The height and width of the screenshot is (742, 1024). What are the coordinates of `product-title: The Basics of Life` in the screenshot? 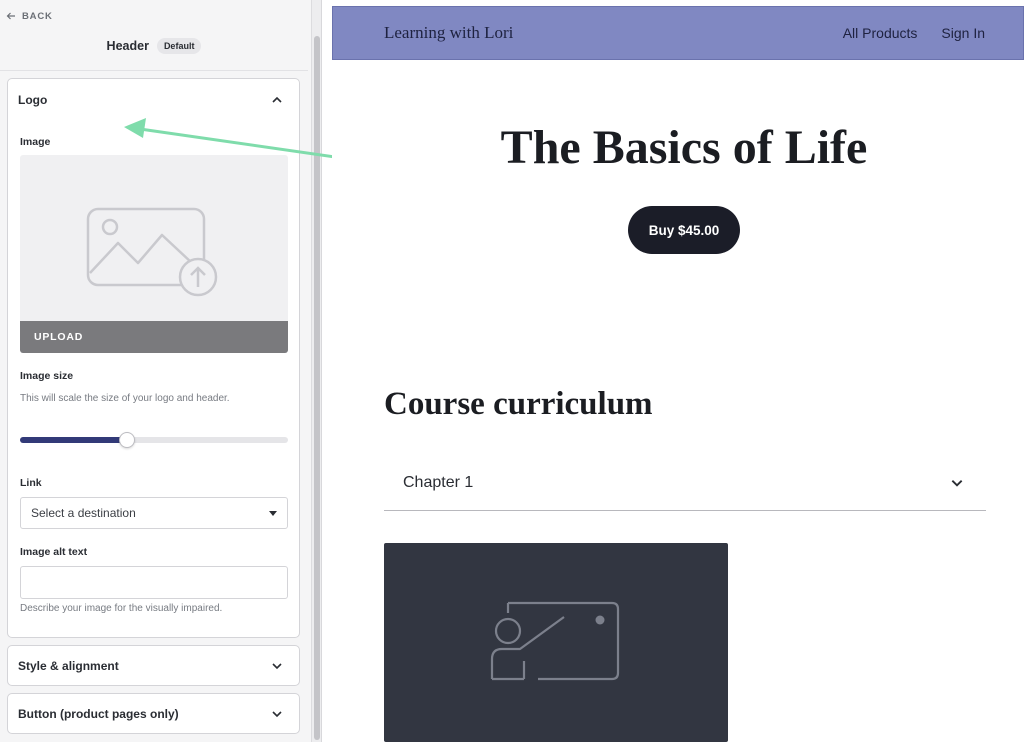 It's located at (684, 147).